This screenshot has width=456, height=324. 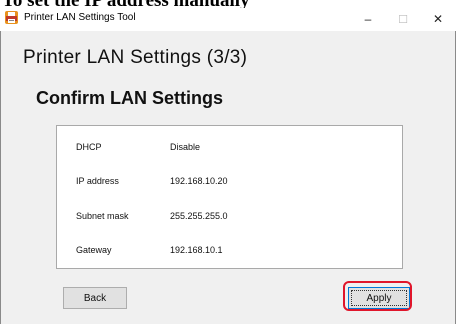 What do you see at coordinates (229, 251) in the screenshot?
I see `settings-row: Gateway 192.168.10.1` at bounding box center [229, 251].